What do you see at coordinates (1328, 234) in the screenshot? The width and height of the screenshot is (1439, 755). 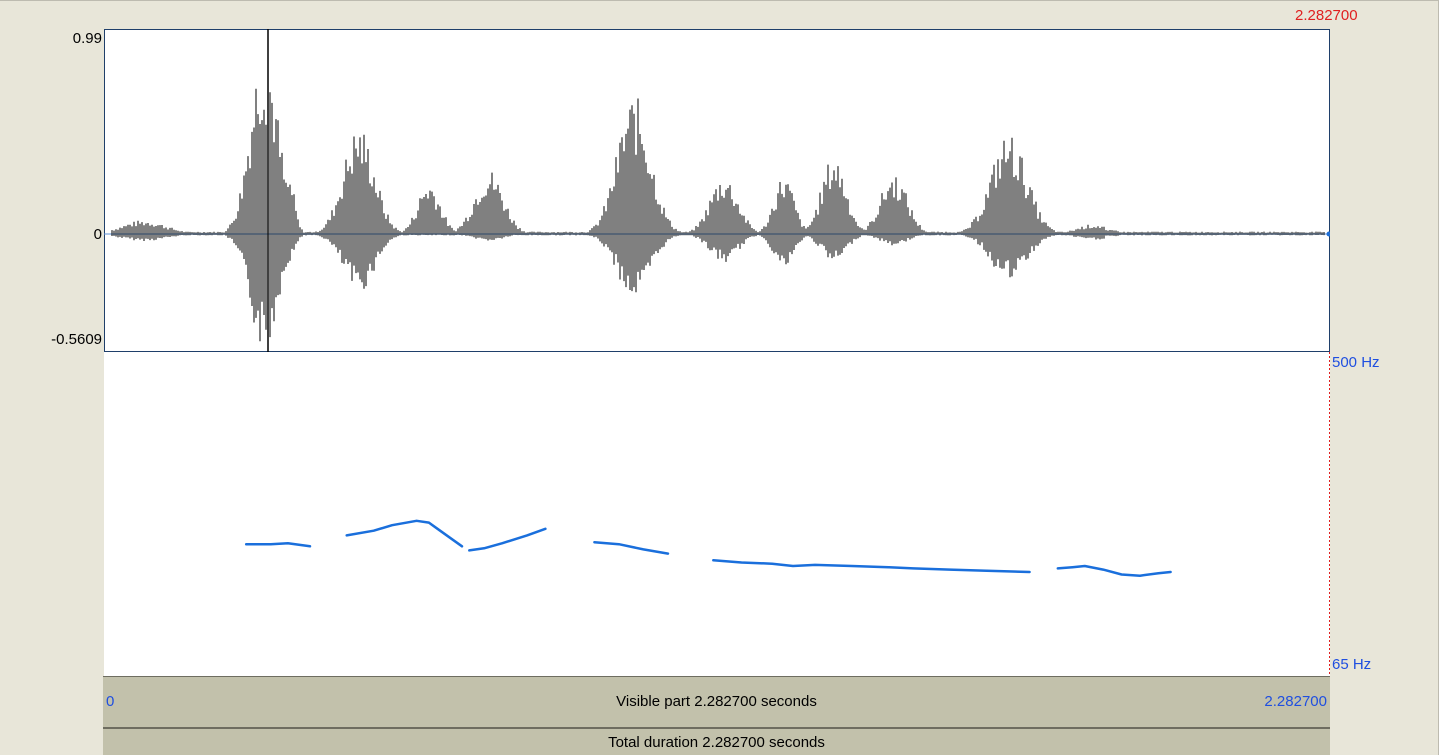 I see `cursor-dot` at bounding box center [1328, 234].